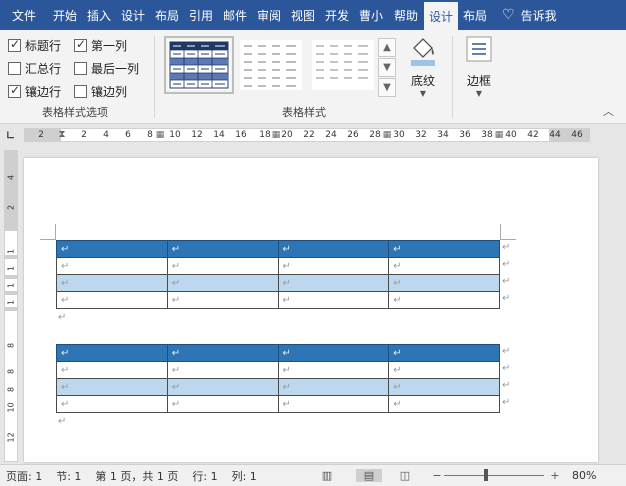 This screenshot has height=486, width=626. What do you see at coordinates (486, 475) in the screenshot?
I see `zoom-slider-thumb` at bounding box center [486, 475].